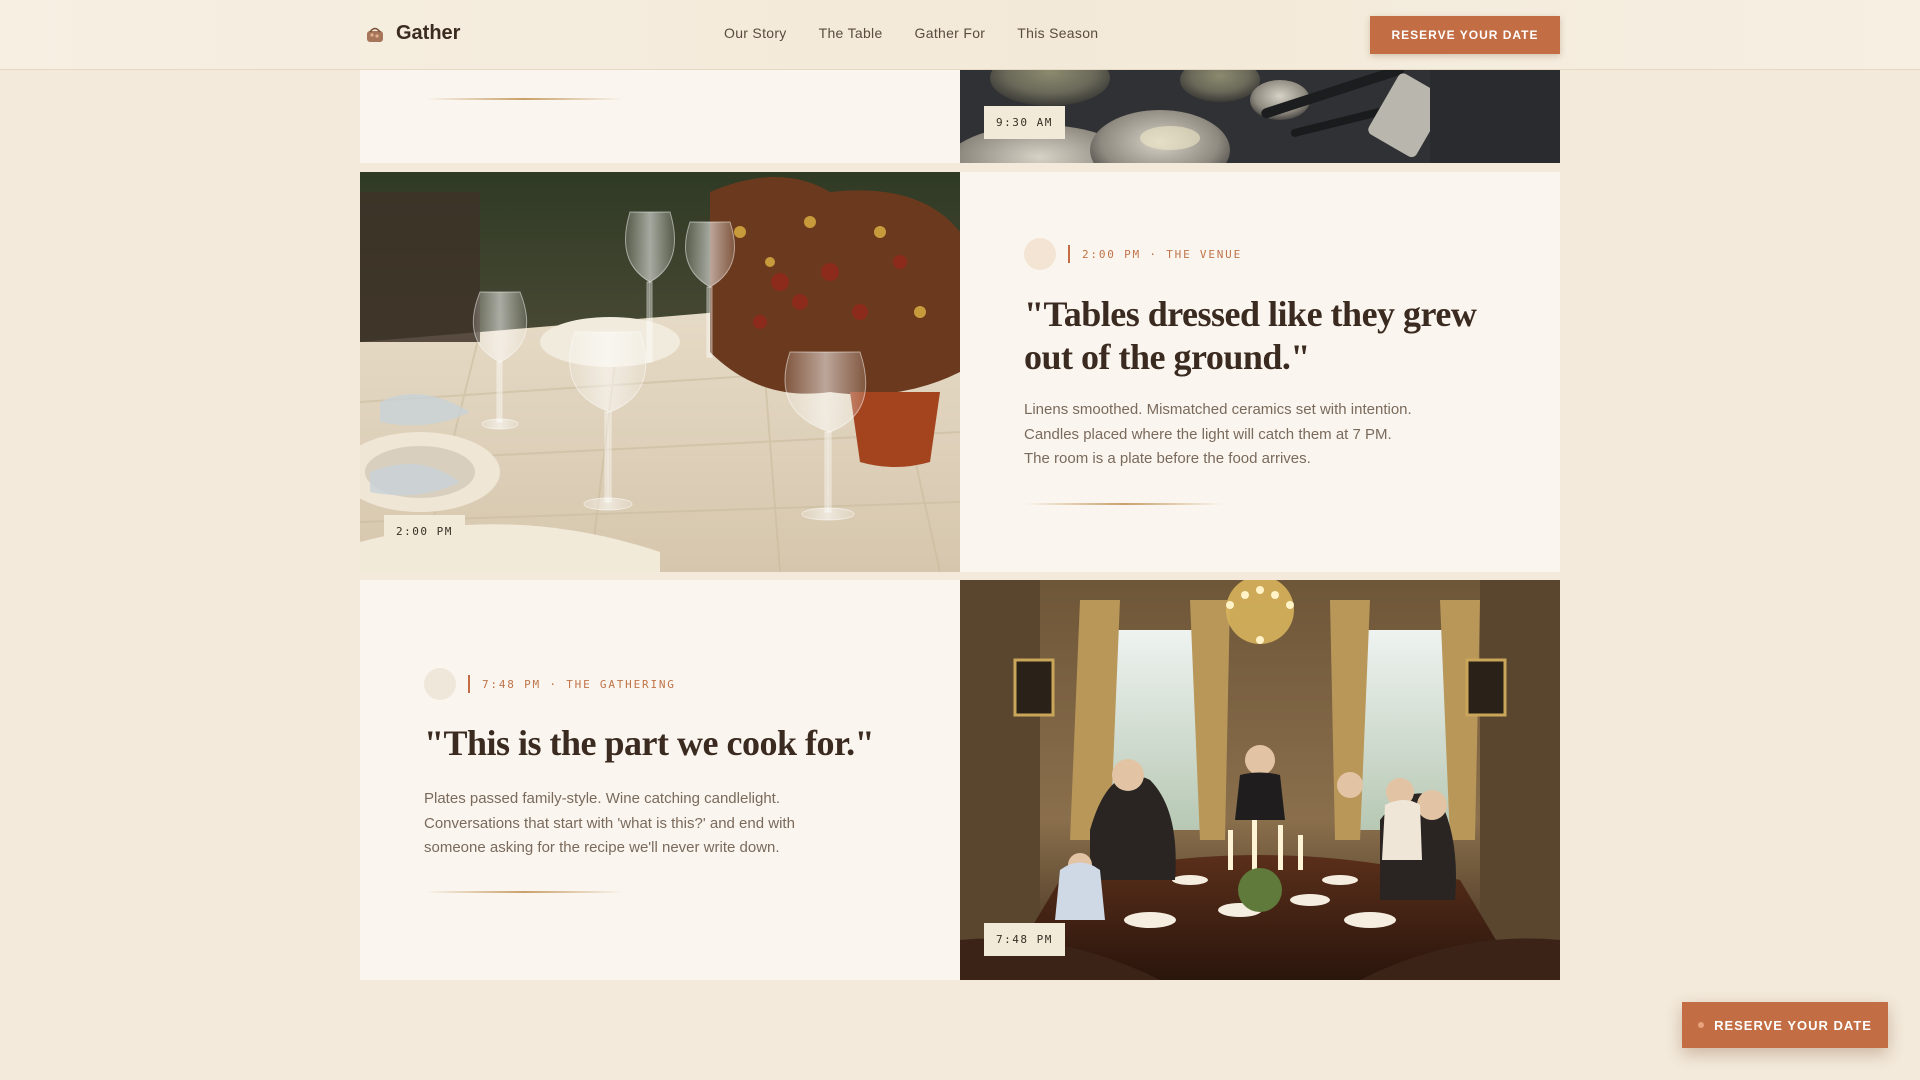 The image size is (1920, 1080). What do you see at coordinates (660, 116) in the screenshot?
I see `morning-text-card` at bounding box center [660, 116].